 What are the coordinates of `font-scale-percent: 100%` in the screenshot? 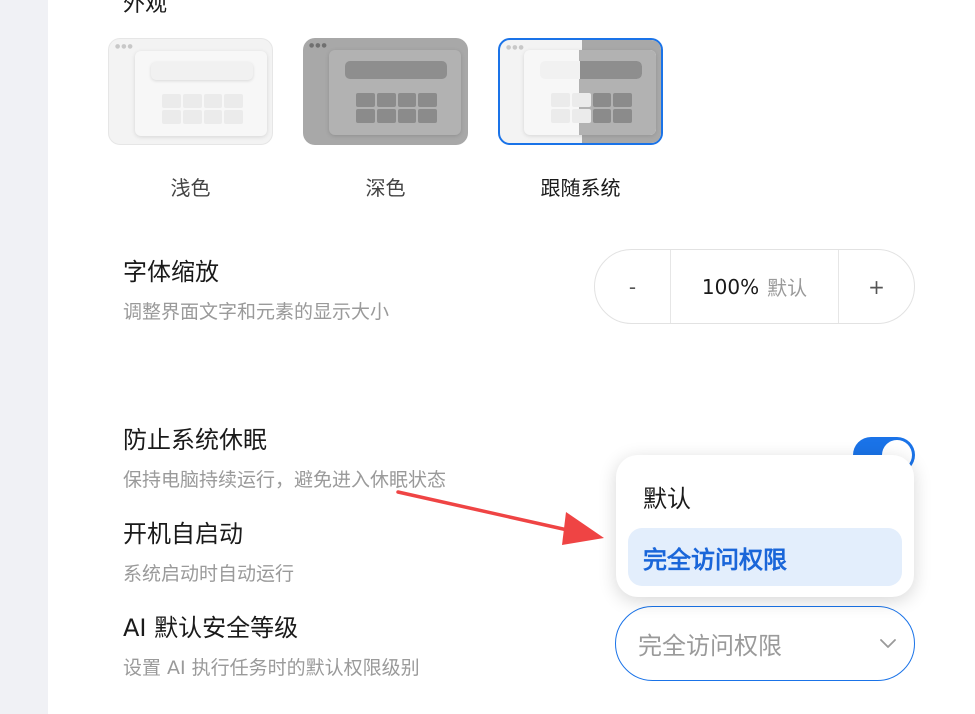 It's located at (730, 286).